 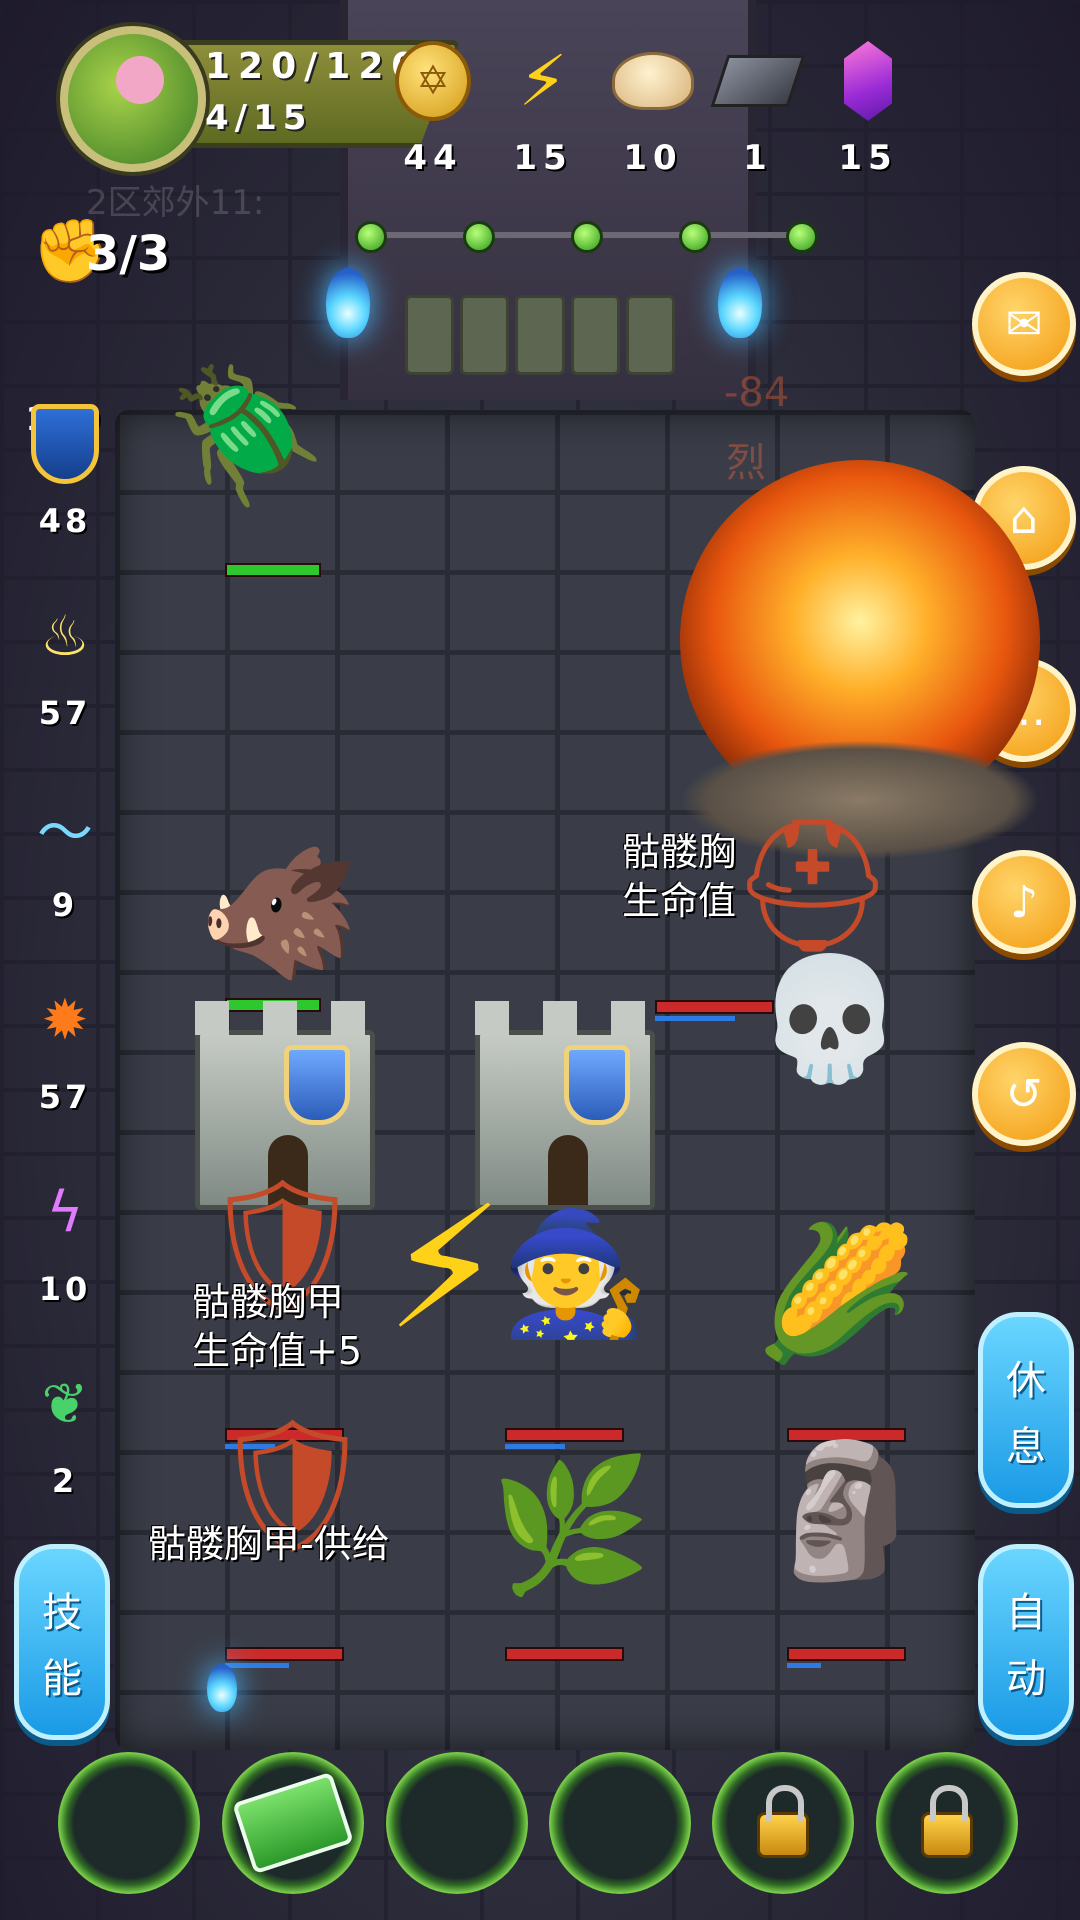 What do you see at coordinates (758, 158) in the screenshot?
I see `iron-value: 1` at bounding box center [758, 158].